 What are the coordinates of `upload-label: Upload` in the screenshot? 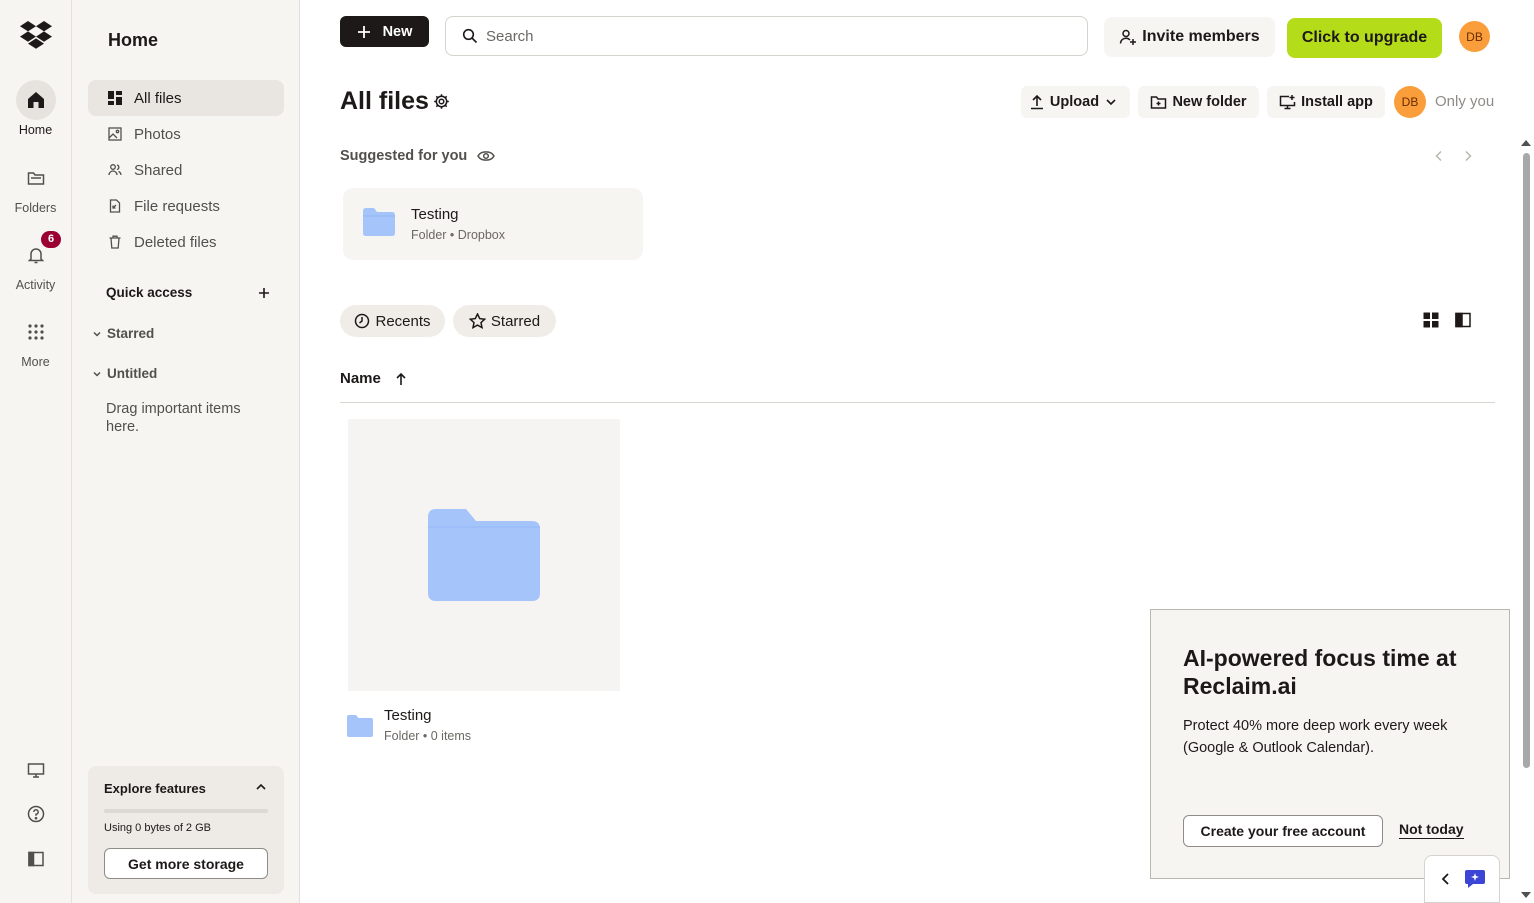 It's located at (1074, 102).